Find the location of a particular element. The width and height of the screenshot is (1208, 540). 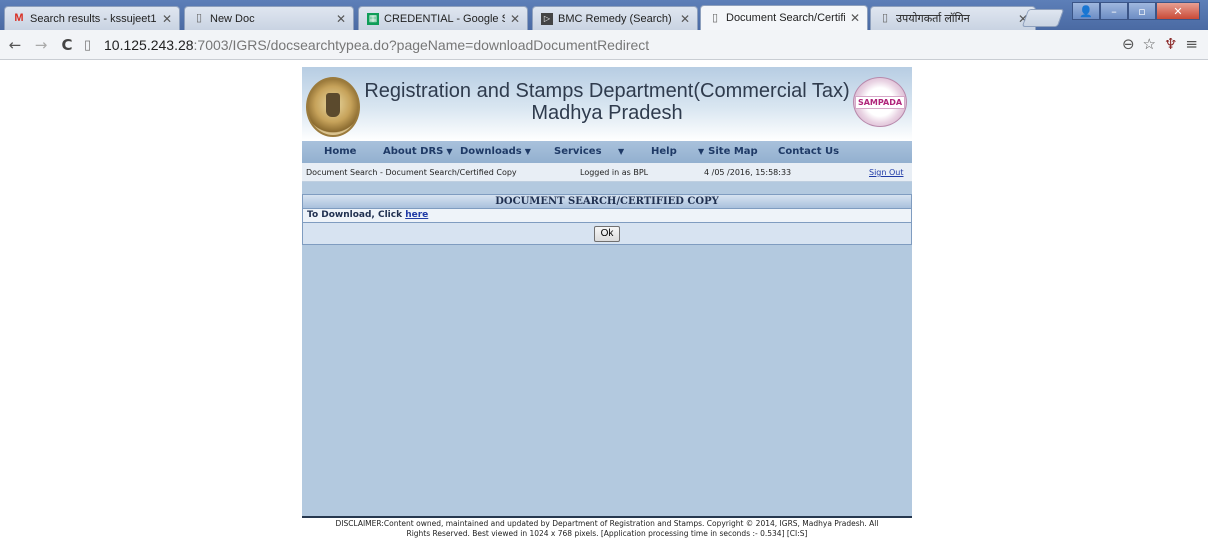

new-tab-button is located at coordinates (1043, 18).